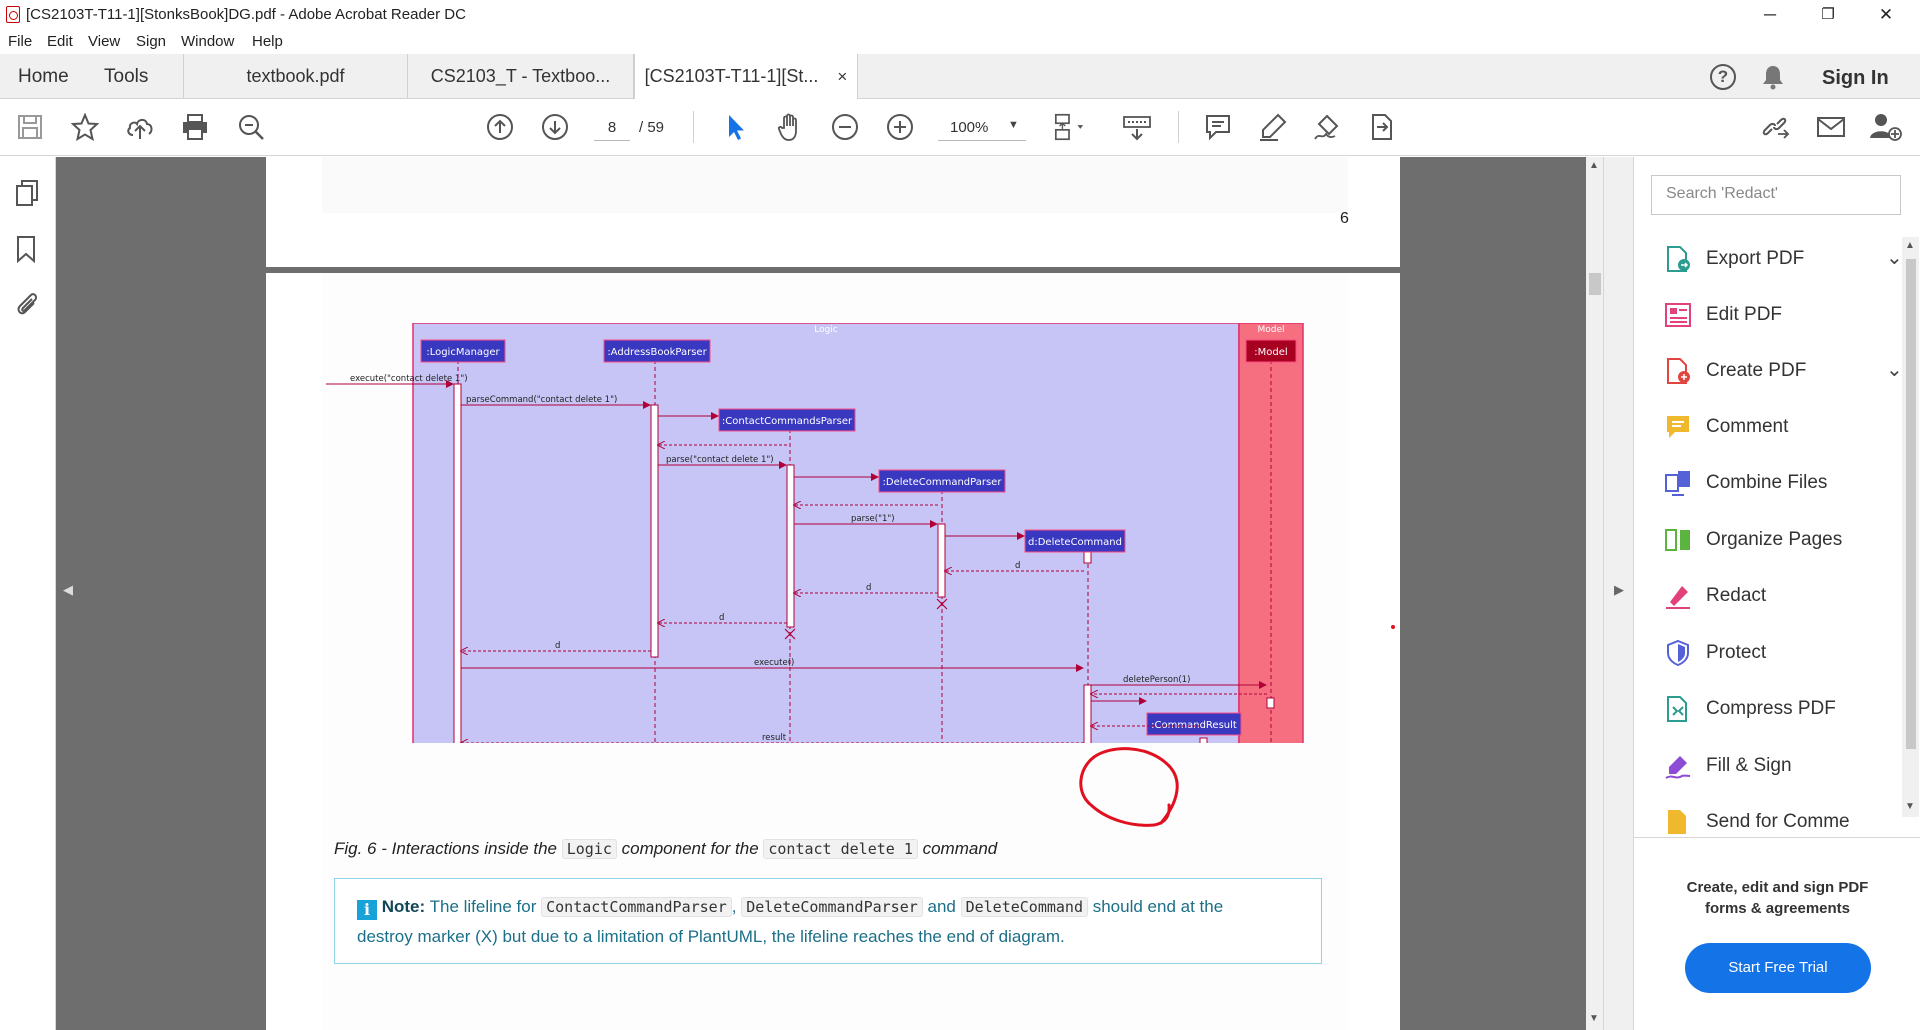  What do you see at coordinates (736, 906) in the screenshot?
I see `note-text: ,` at bounding box center [736, 906].